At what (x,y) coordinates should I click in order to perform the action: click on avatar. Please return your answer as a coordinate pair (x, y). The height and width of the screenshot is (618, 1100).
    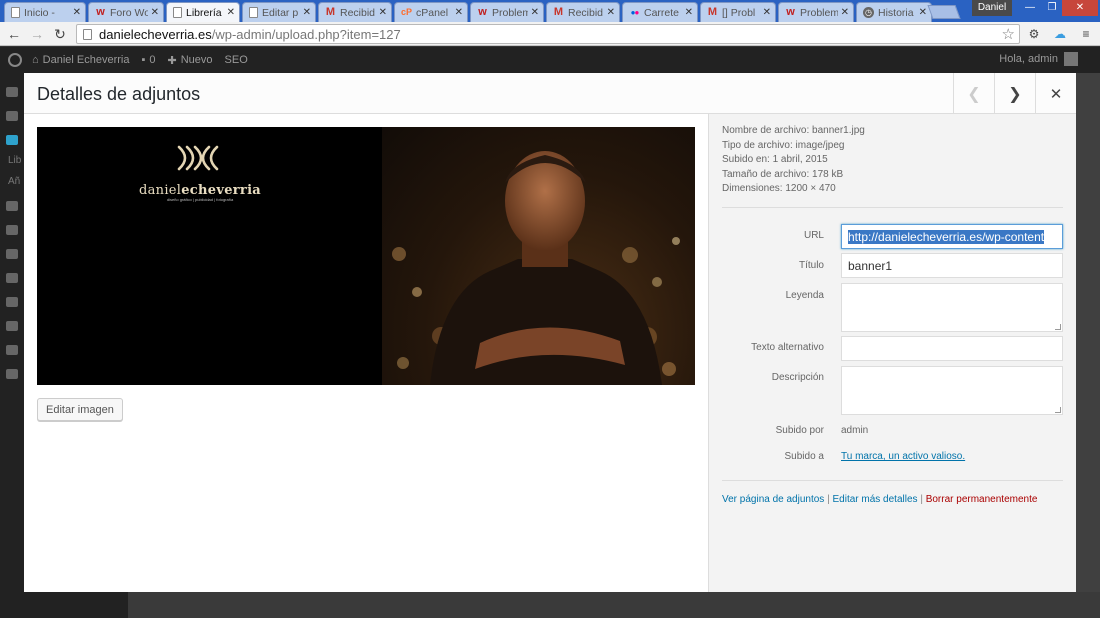
    Looking at the image, I should click on (1071, 59).